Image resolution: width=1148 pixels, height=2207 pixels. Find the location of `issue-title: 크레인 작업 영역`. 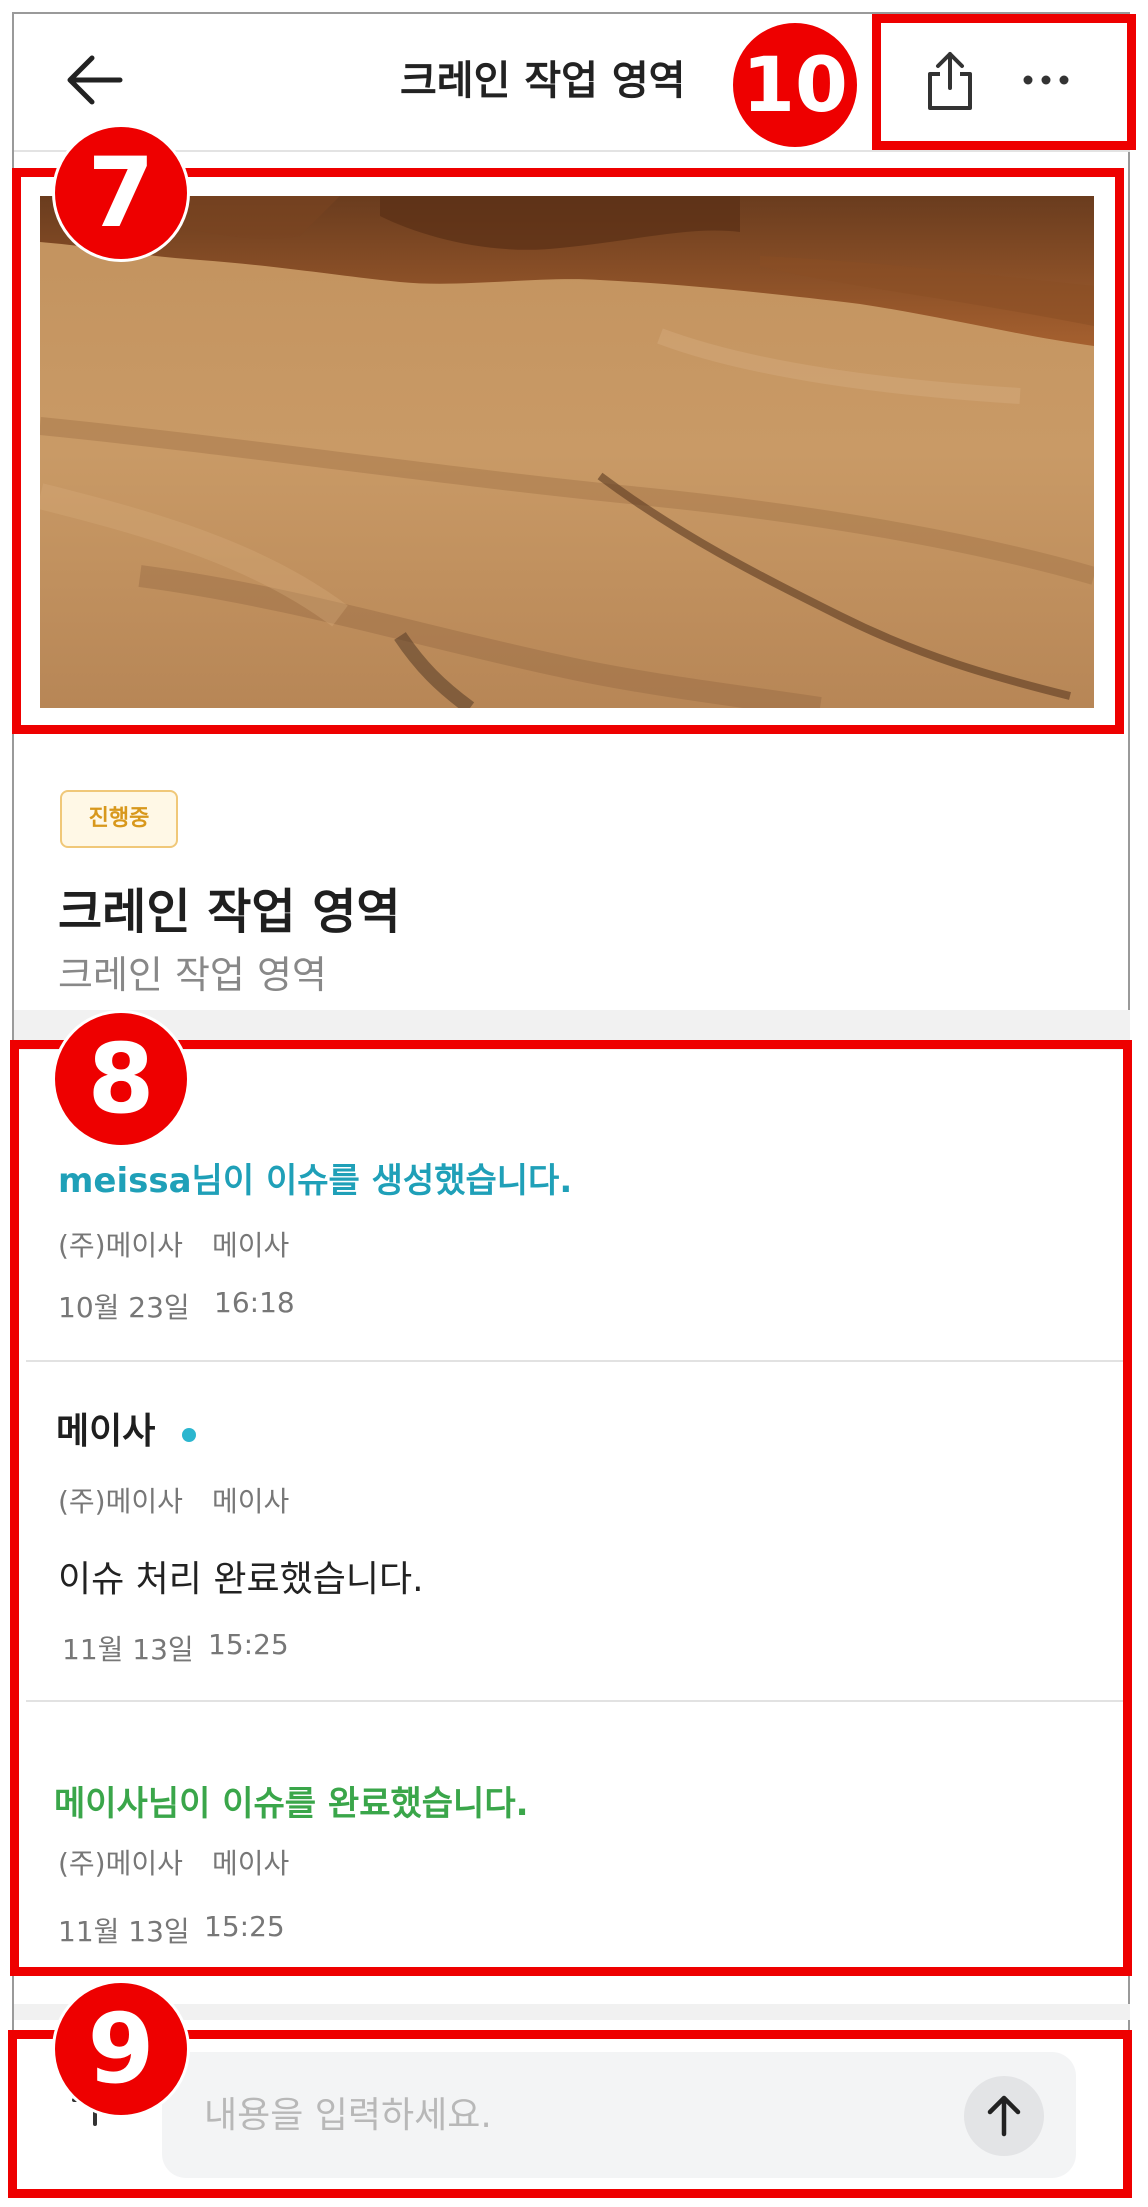

issue-title: 크레인 작업 영역 is located at coordinates (229, 912).